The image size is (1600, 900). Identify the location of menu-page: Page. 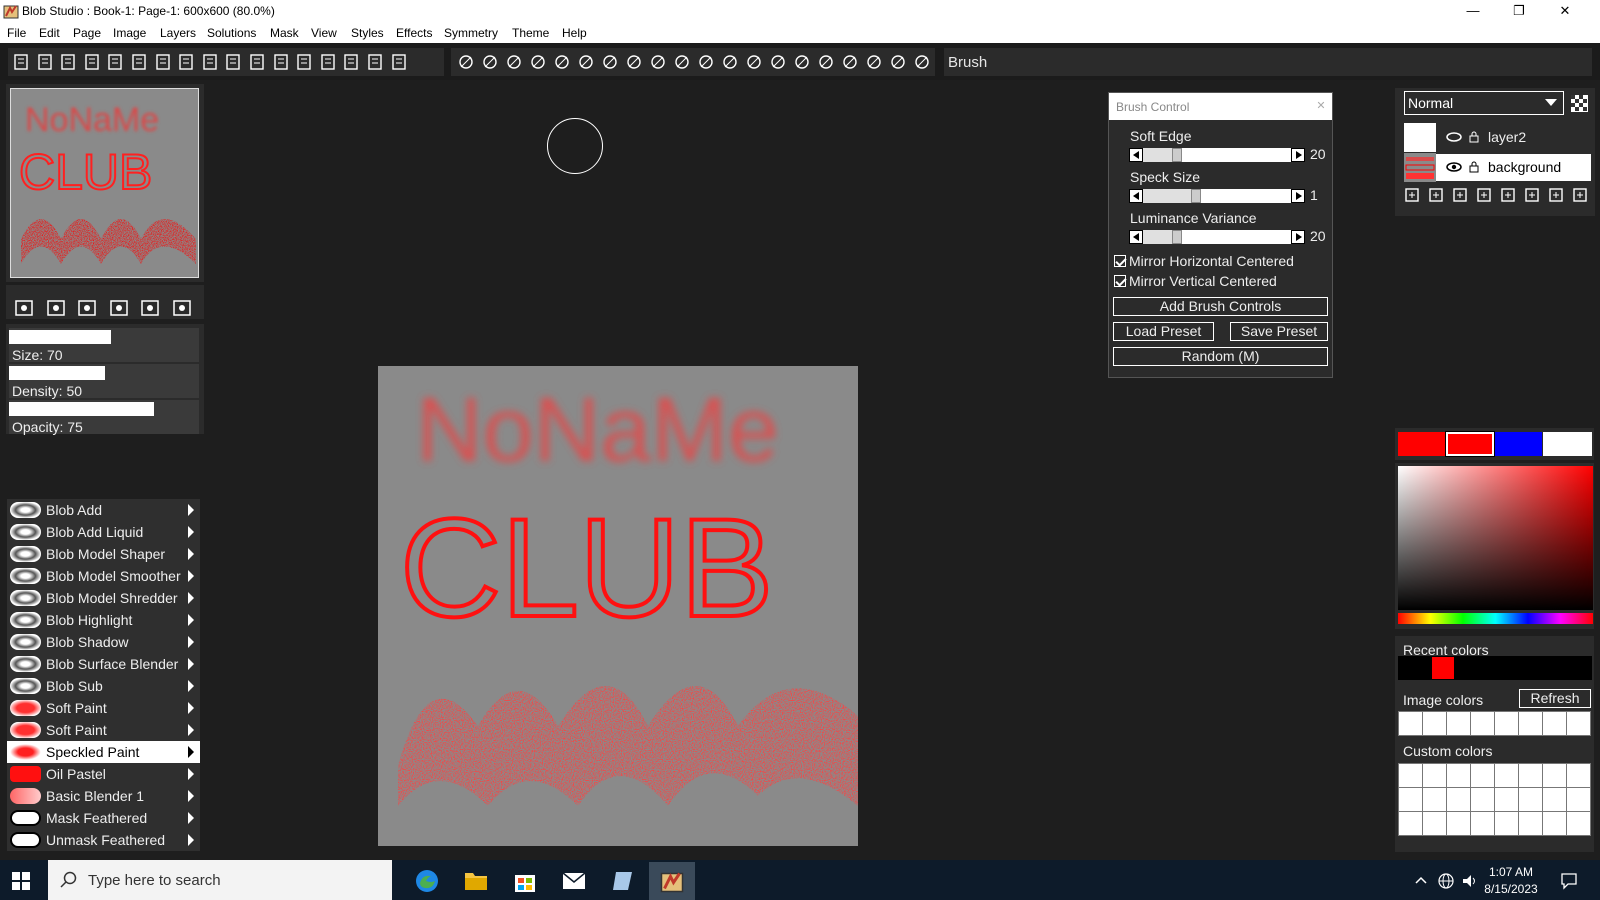
(87, 33).